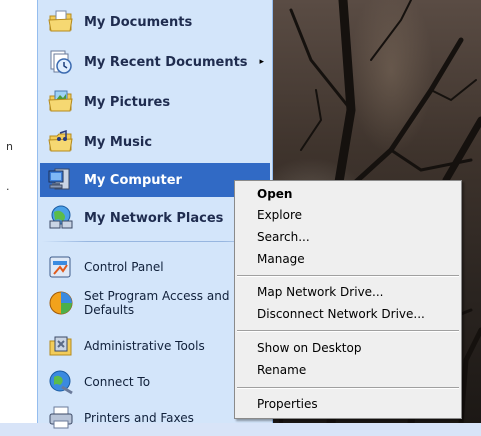 This screenshot has width=481, height=436. What do you see at coordinates (144, 346) in the screenshot?
I see `administrative-tools-label: Administrative Tools` at bounding box center [144, 346].